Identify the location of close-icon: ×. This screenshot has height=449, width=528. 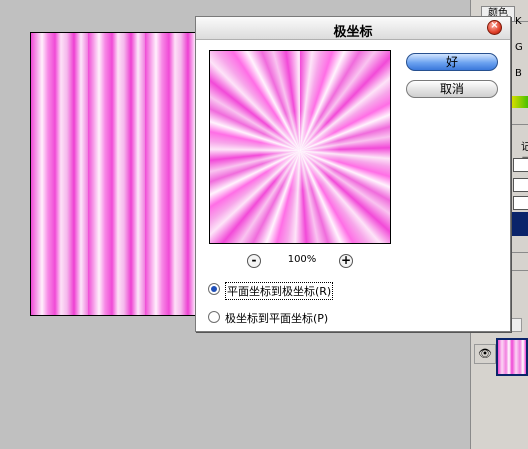
(494, 25).